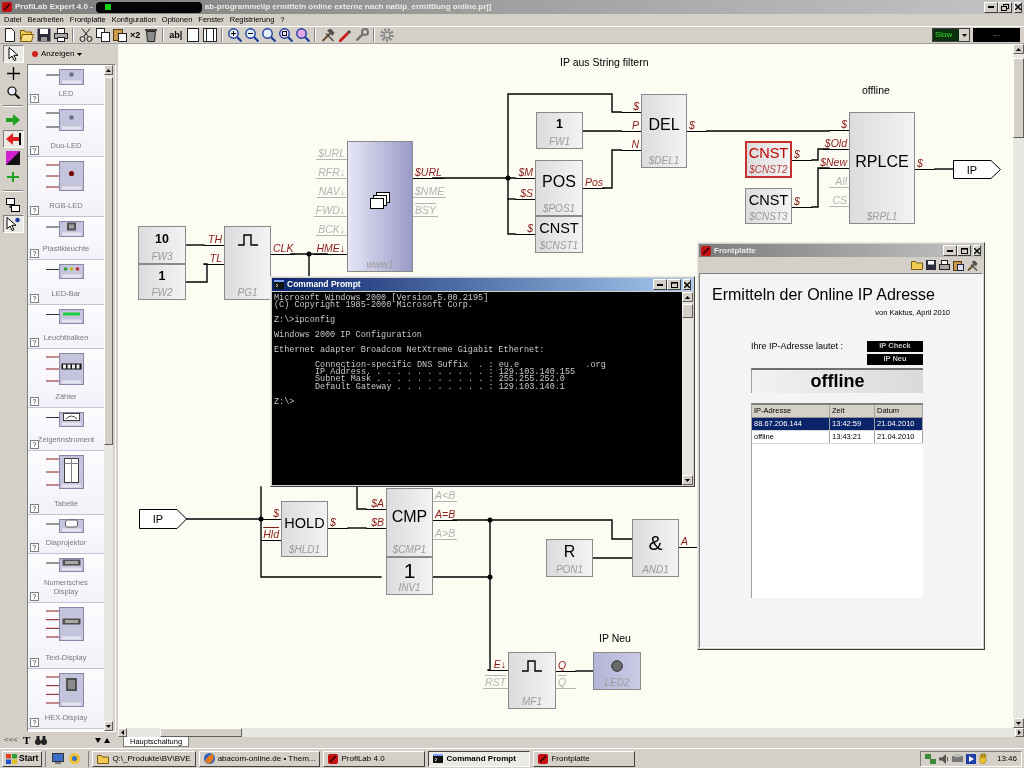 Image resolution: width=1024 pixels, height=768 pixels. What do you see at coordinates (58, 758) in the screenshot?
I see `show-desktop-icon` at bounding box center [58, 758].